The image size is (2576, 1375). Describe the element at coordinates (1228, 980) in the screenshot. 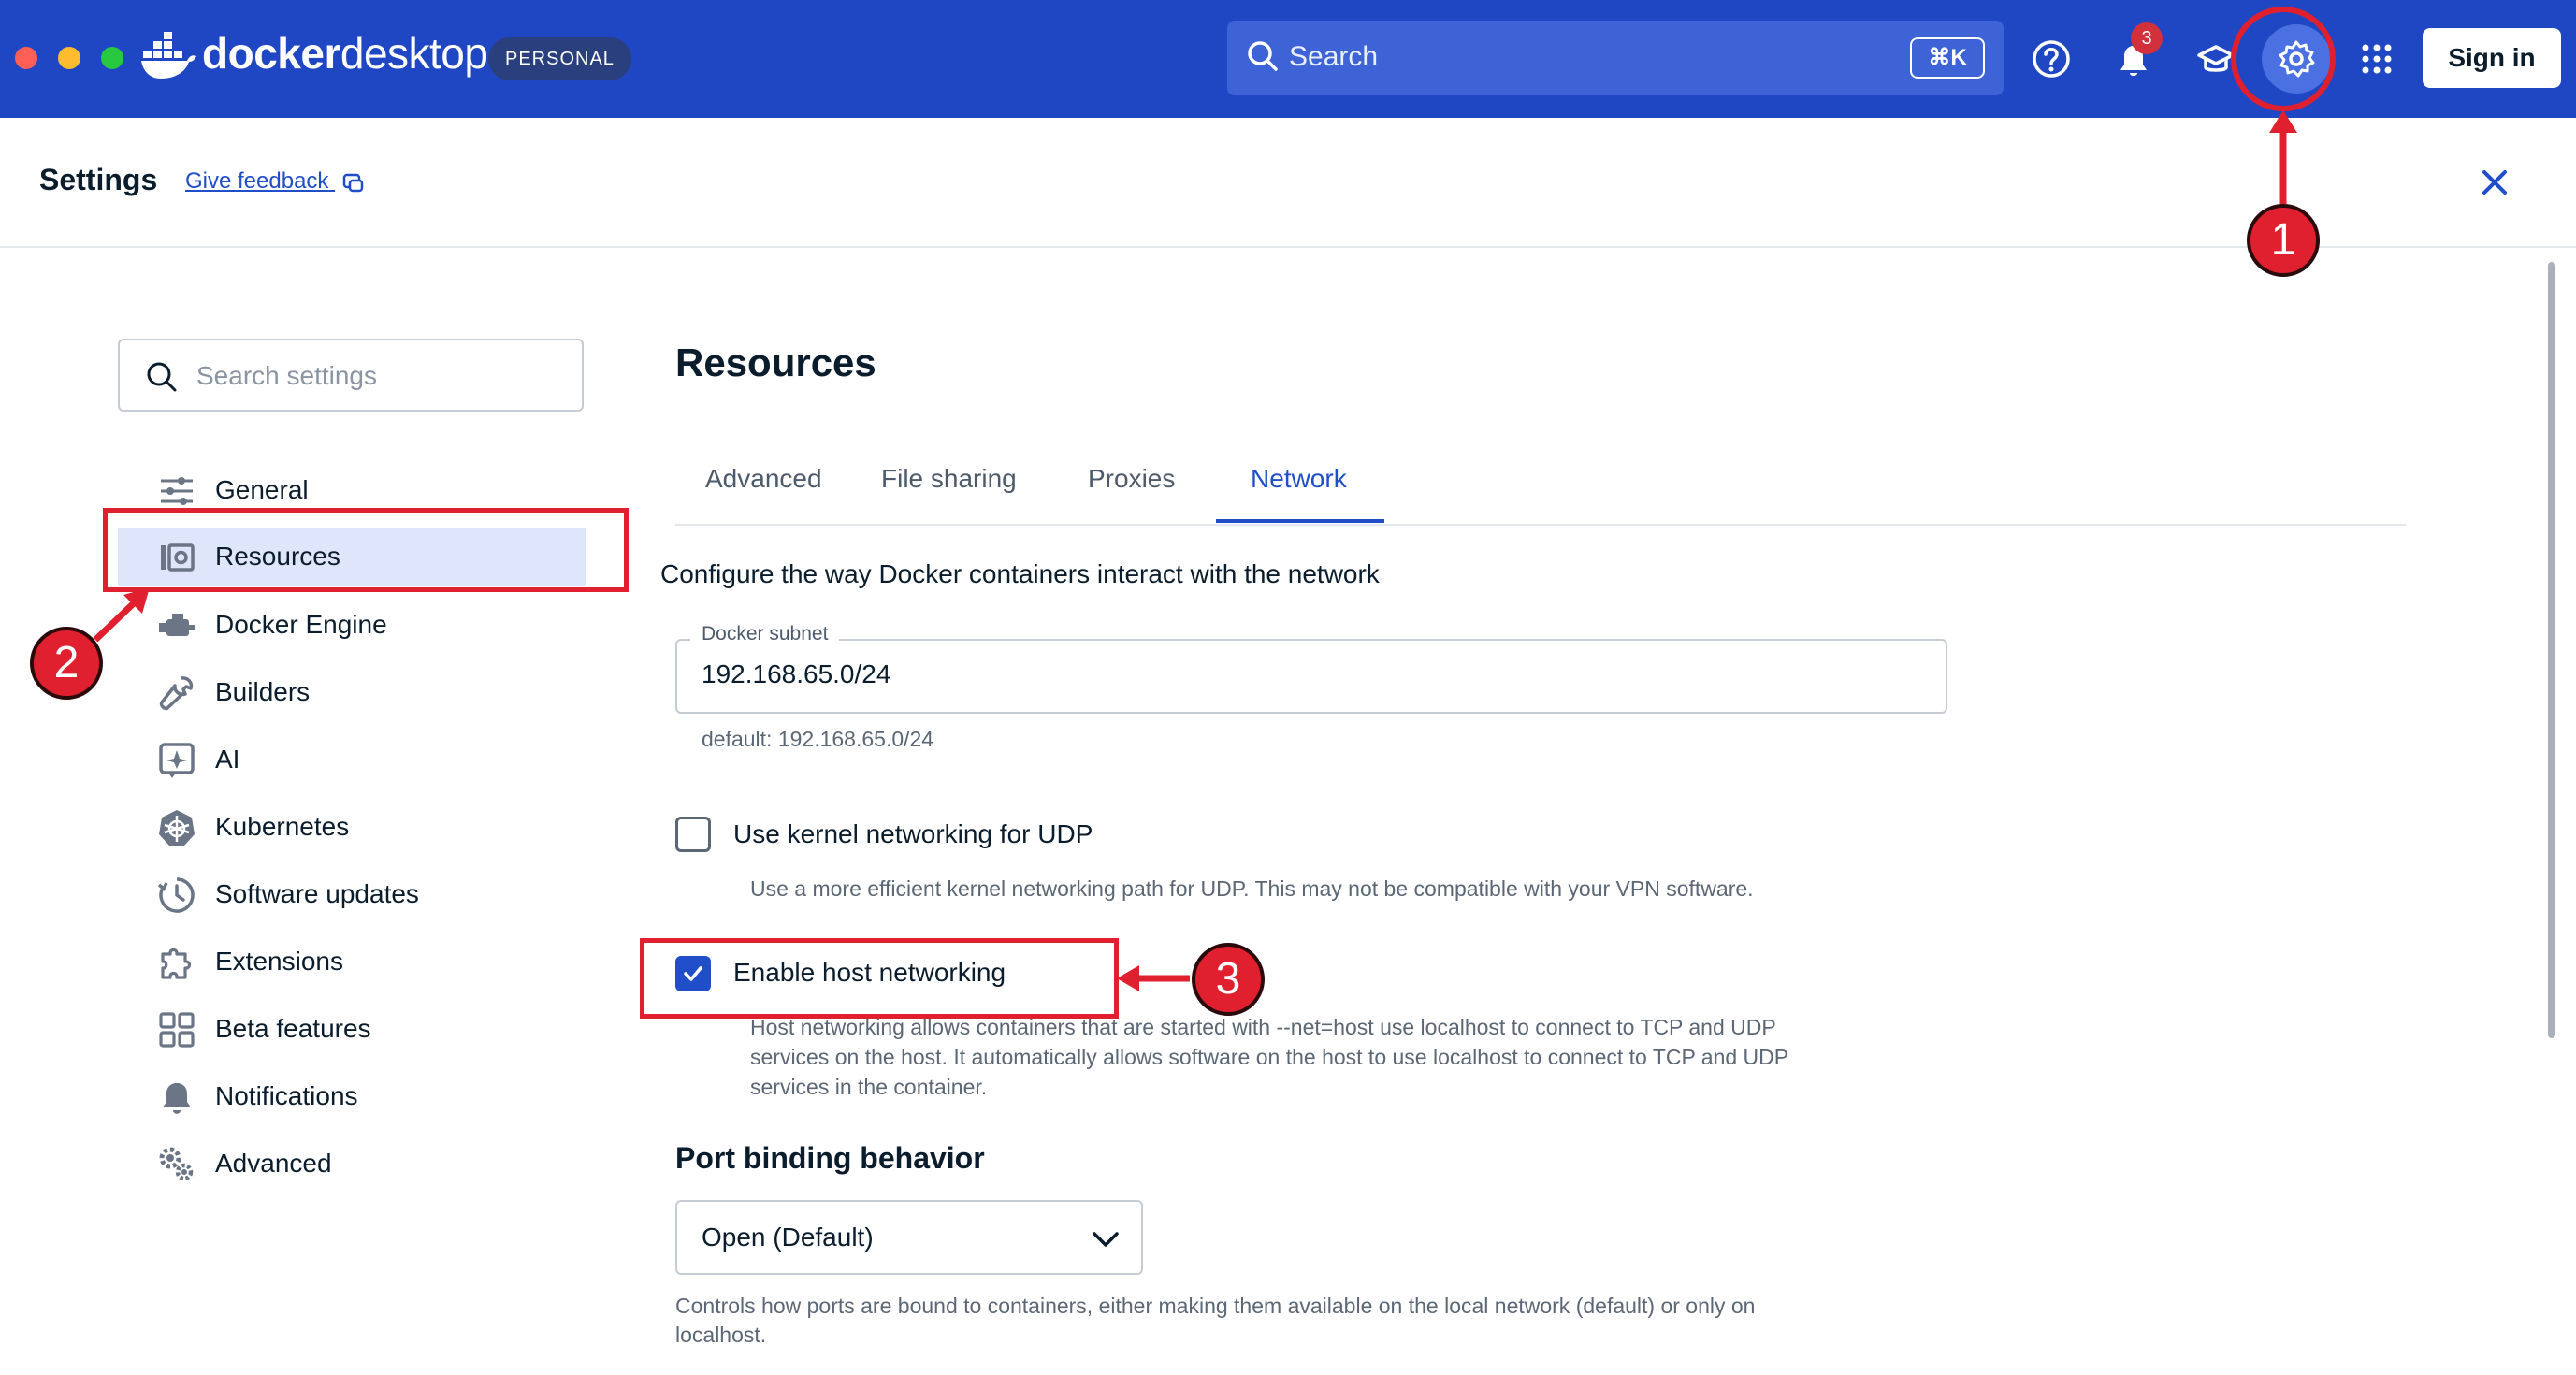

I see `annotation-step-3: 3` at that location.